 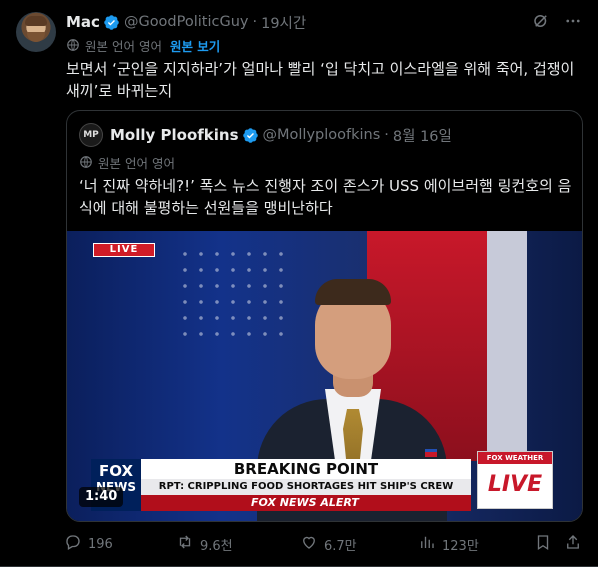 What do you see at coordinates (427, 544) in the screenshot?
I see `views-icon` at bounding box center [427, 544].